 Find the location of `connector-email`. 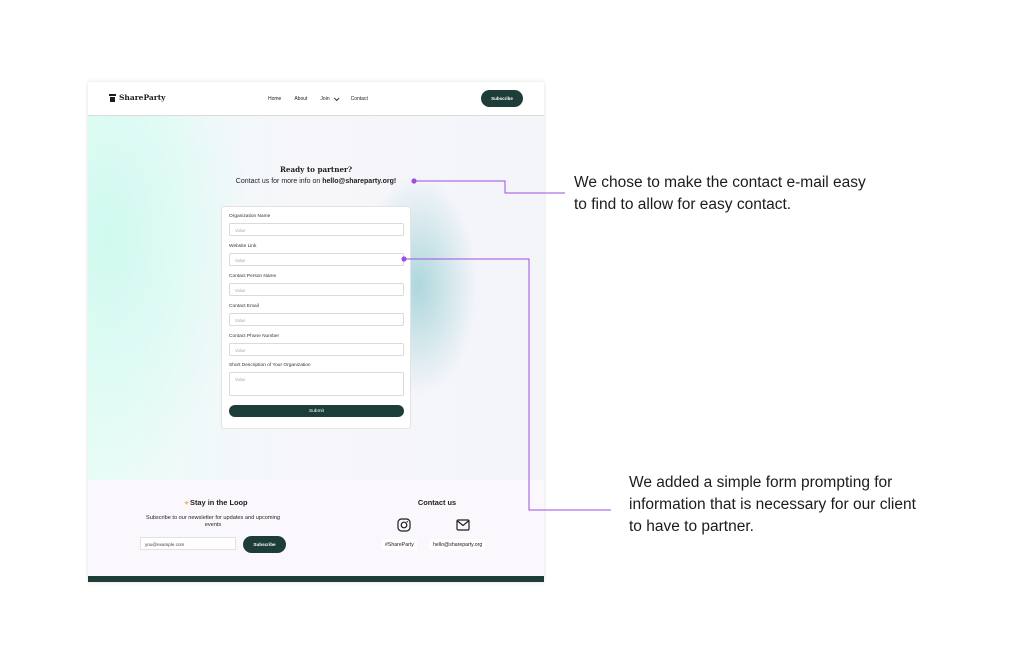

connector-email is located at coordinates (488, 186).